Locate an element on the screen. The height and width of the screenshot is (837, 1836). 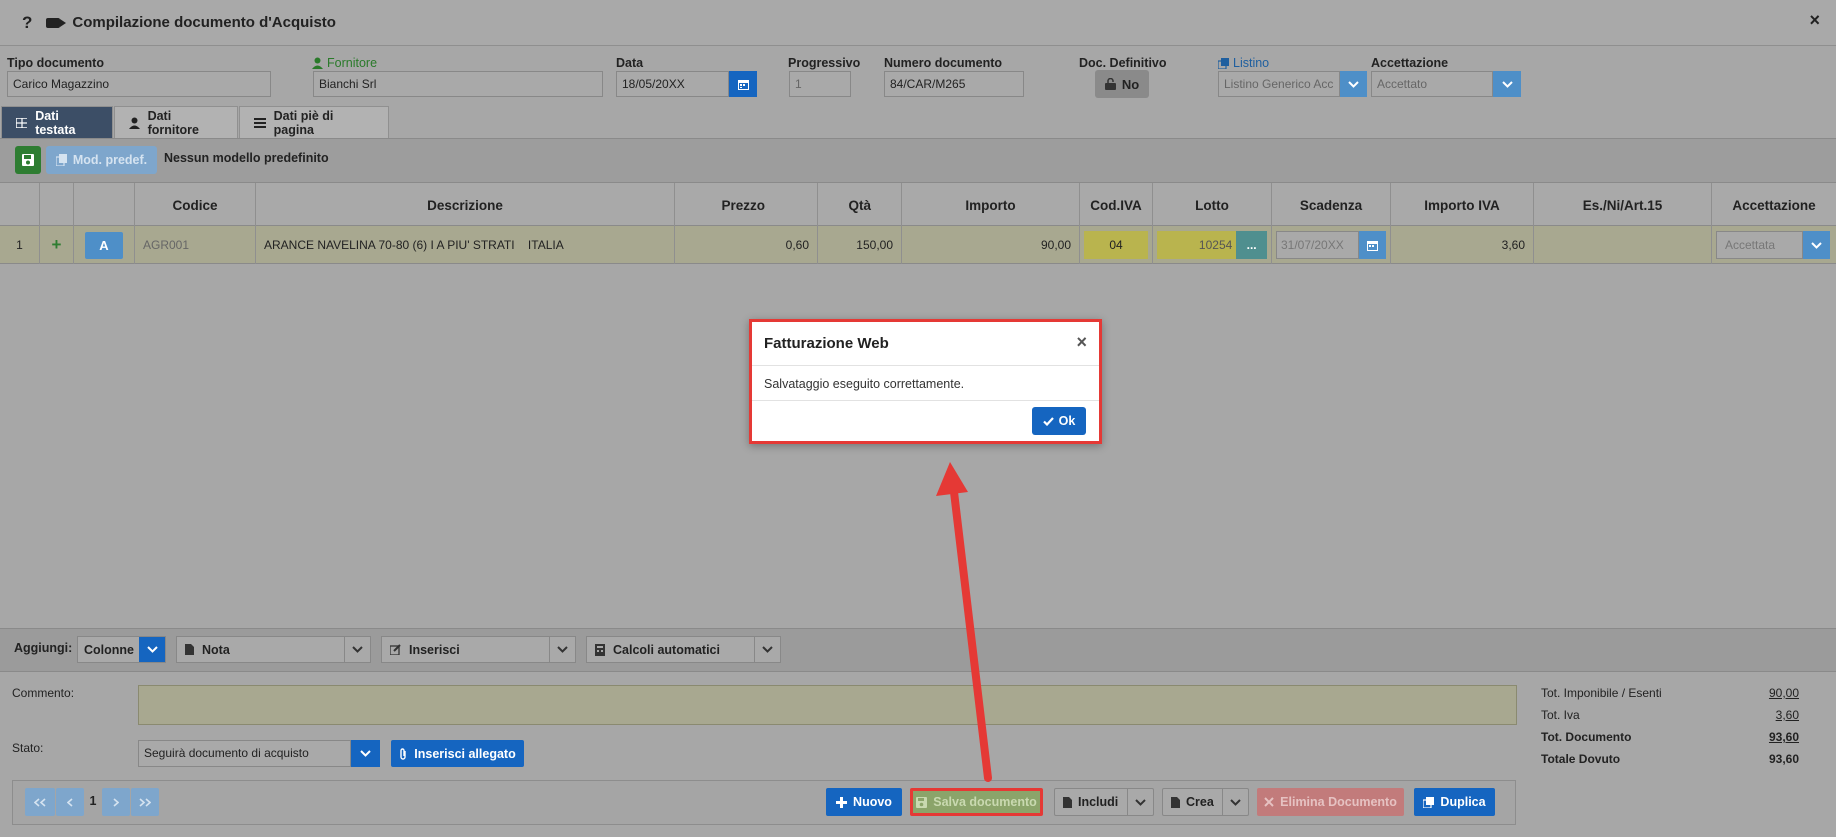
ok-label: Ok is located at coordinates (1067, 421).